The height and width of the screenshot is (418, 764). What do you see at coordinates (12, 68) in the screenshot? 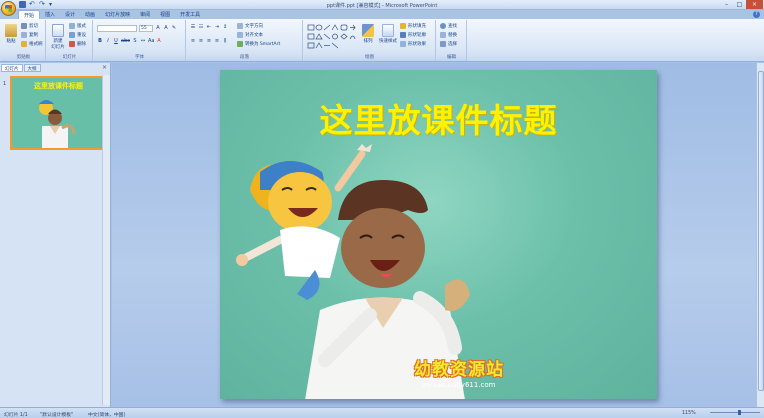
I see `tab-slides-panel: 幻灯片` at bounding box center [12, 68].